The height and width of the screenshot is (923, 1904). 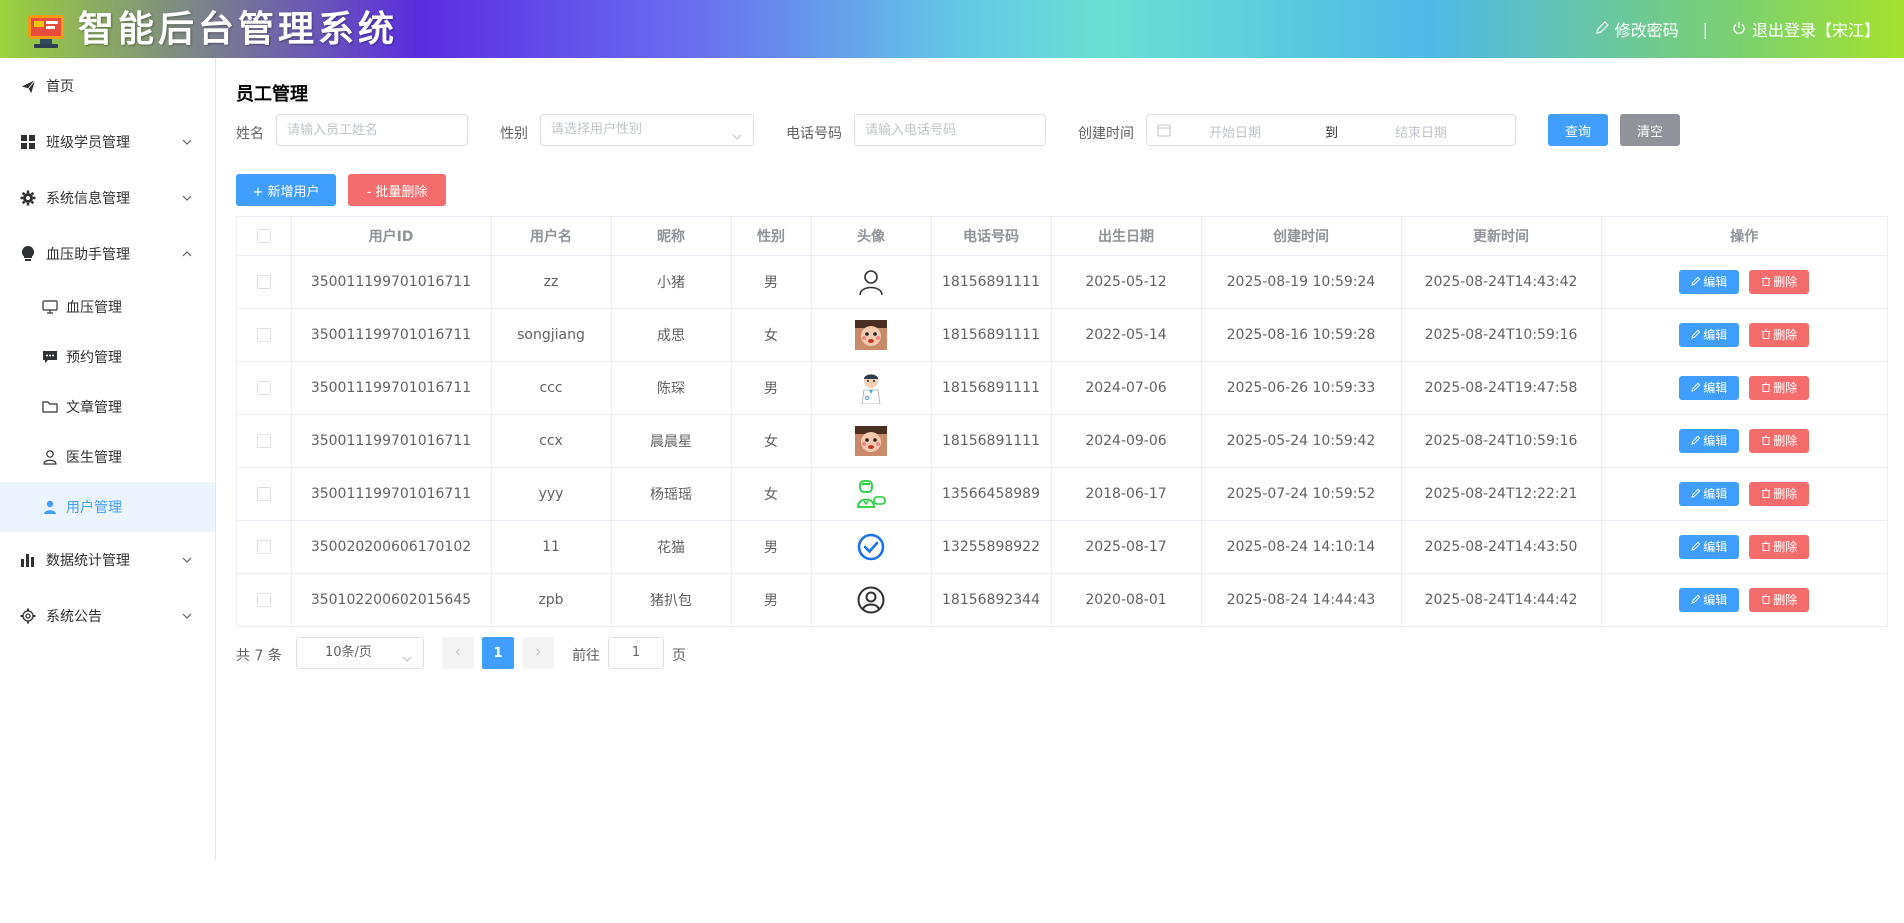 I want to click on goto-page-input: 1, so click(x=636, y=653).